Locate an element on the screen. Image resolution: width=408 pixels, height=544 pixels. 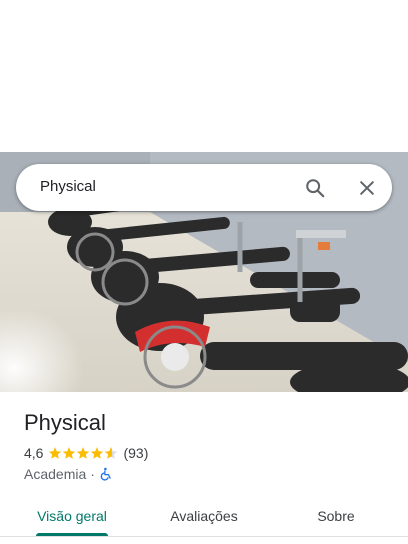
close-icon is located at coordinates (367, 188).